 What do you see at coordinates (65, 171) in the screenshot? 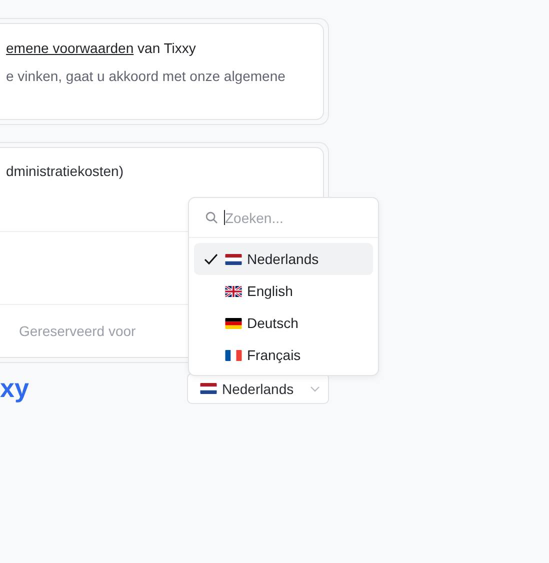
I see `fee-text: dministratiekosten)` at bounding box center [65, 171].